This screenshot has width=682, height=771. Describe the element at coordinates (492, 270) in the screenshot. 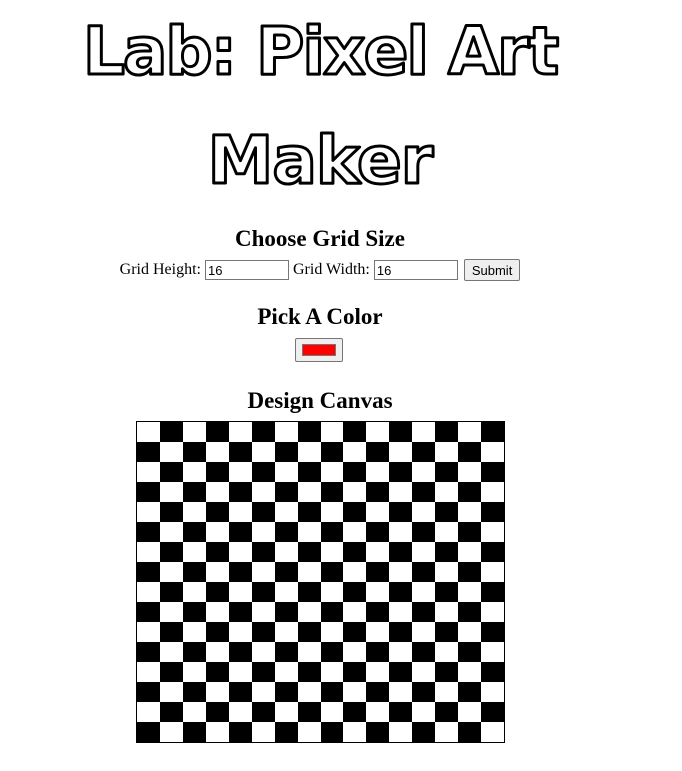

I see `submit-button: Submit` at that location.